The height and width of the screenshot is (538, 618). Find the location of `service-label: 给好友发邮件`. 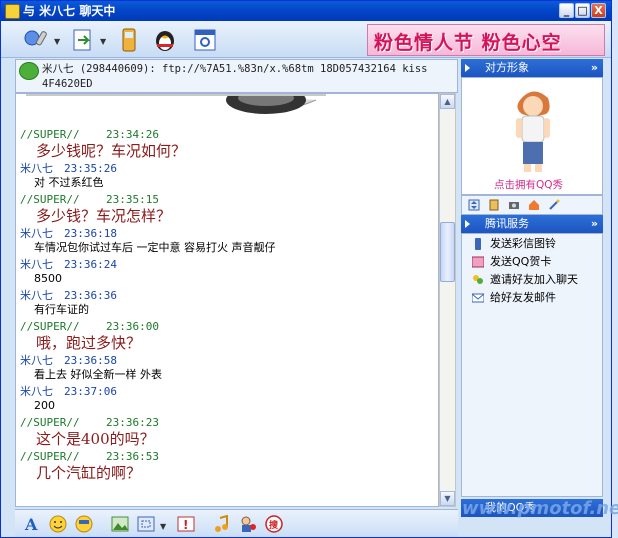

service-label: 给好友发邮件 is located at coordinates (523, 297).